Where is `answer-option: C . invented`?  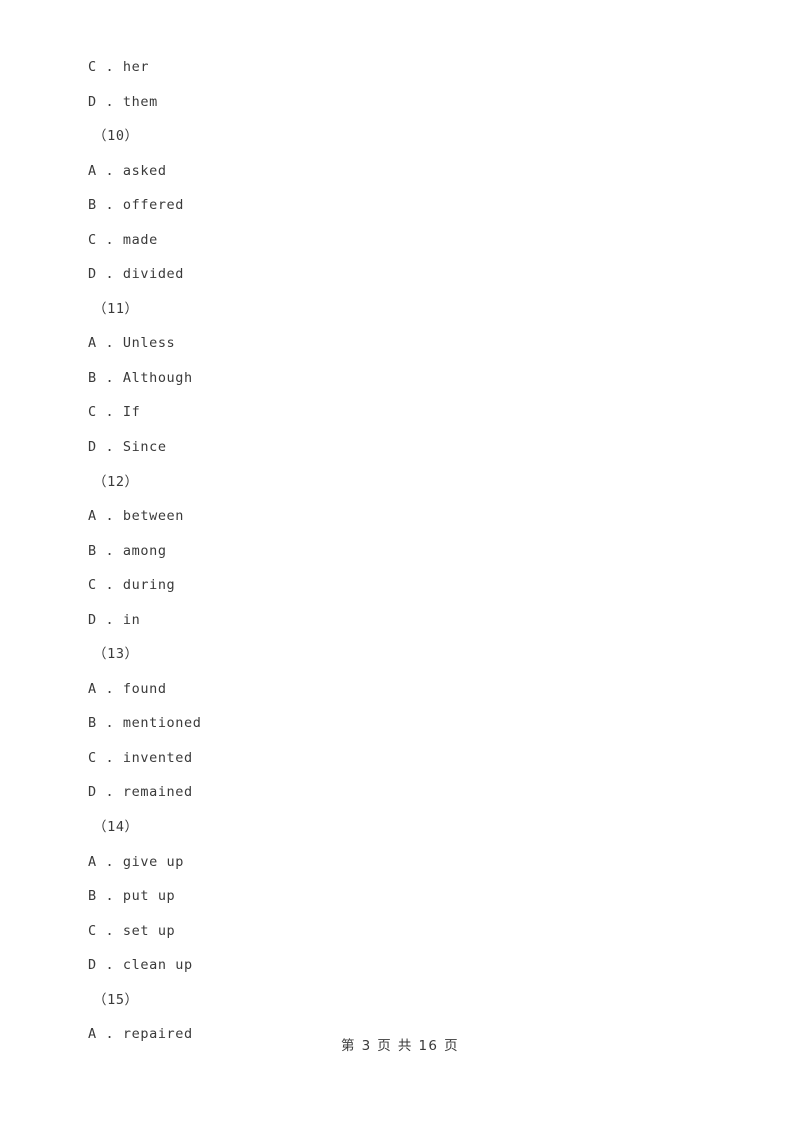 answer-option: C . invented is located at coordinates (140, 757).